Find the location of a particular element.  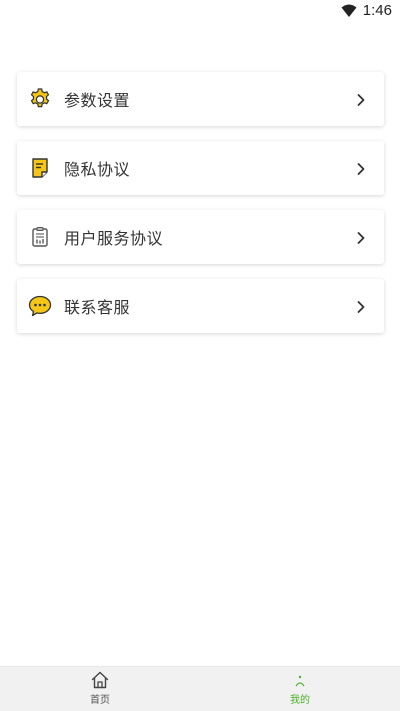

nav-label-mine: 我的 is located at coordinates (300, 700).